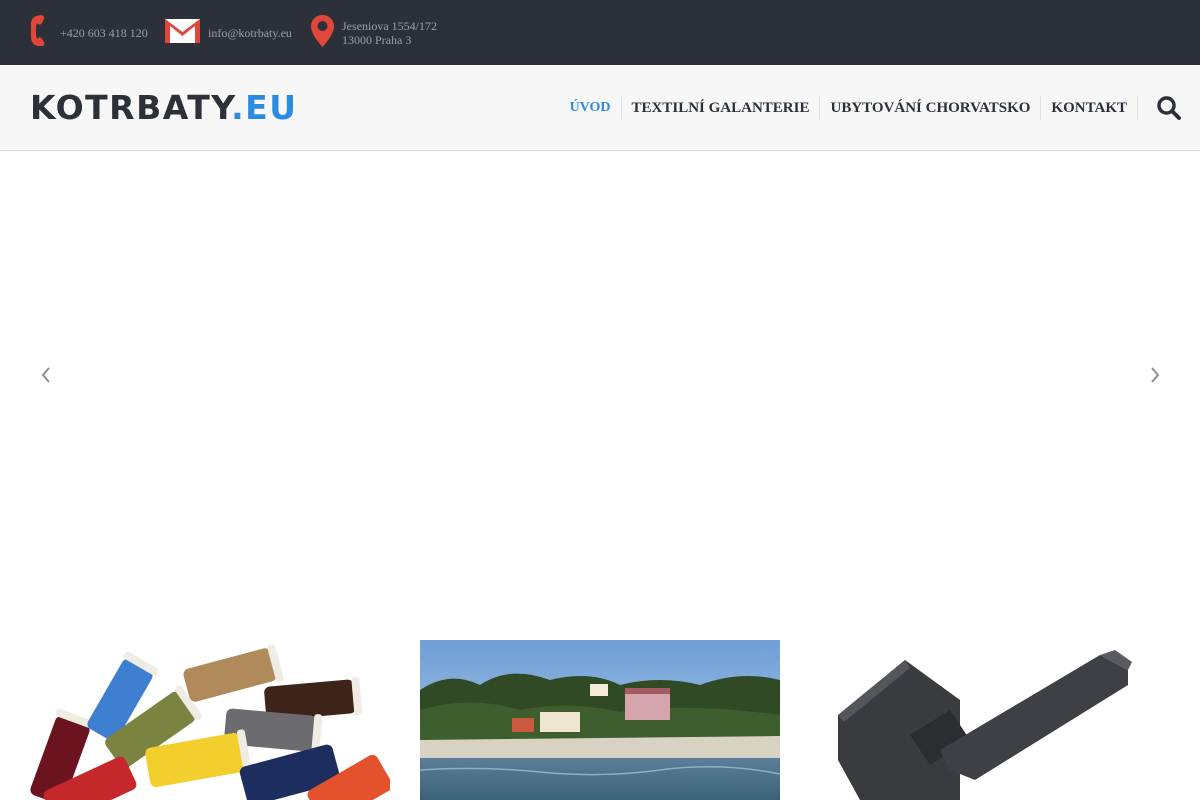 This screenshot has height=800, width=1200. I want to click on contact-address: Jeseniova 1554/172 13000 Praha 3, so click(374, 32).